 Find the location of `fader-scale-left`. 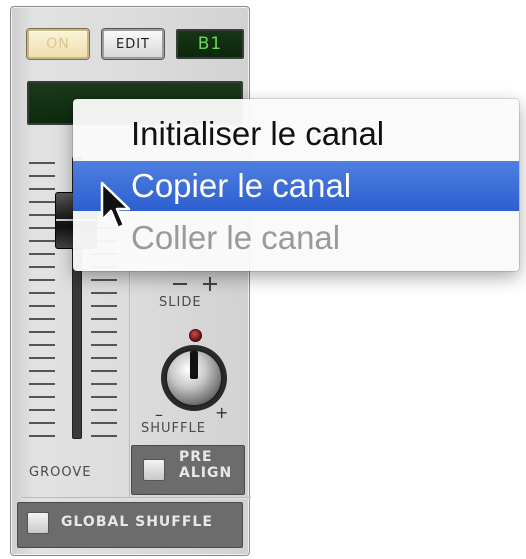

fader-scale-left is located at coordinates (42, 299).